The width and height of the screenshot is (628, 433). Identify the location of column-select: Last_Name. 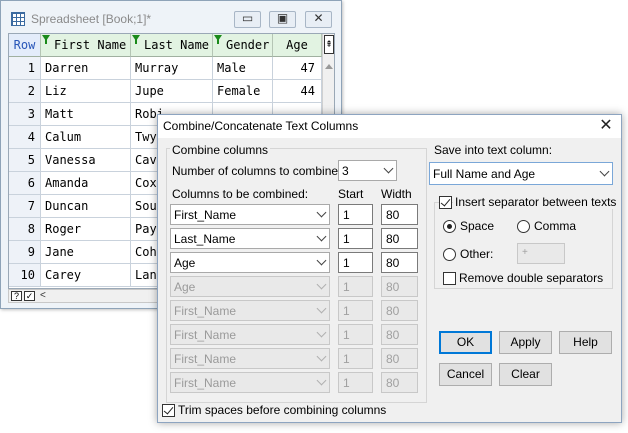
(250, 238).